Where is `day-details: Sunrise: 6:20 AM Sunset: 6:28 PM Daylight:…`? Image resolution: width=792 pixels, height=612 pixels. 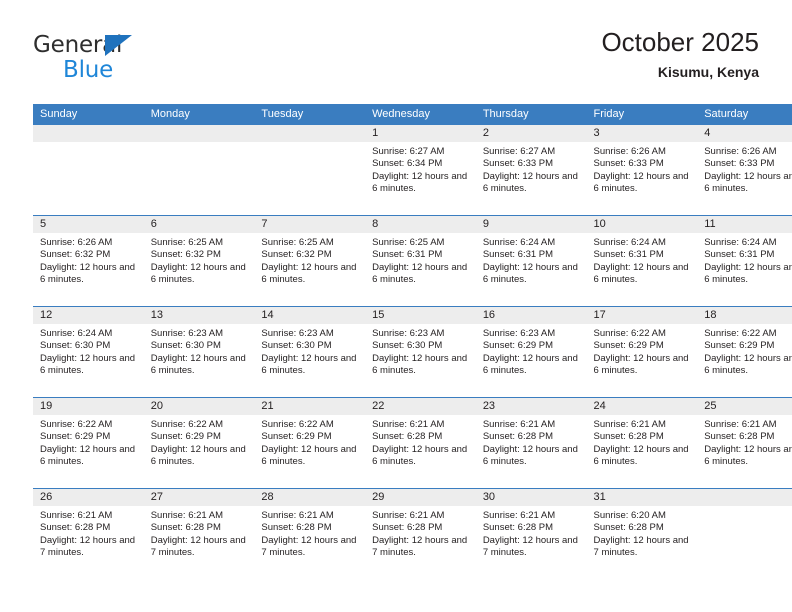 day-details: Sunrise: 6:20 AM Sunset: 6:28 PM Daylight:… is located at coordinates (642, 533).